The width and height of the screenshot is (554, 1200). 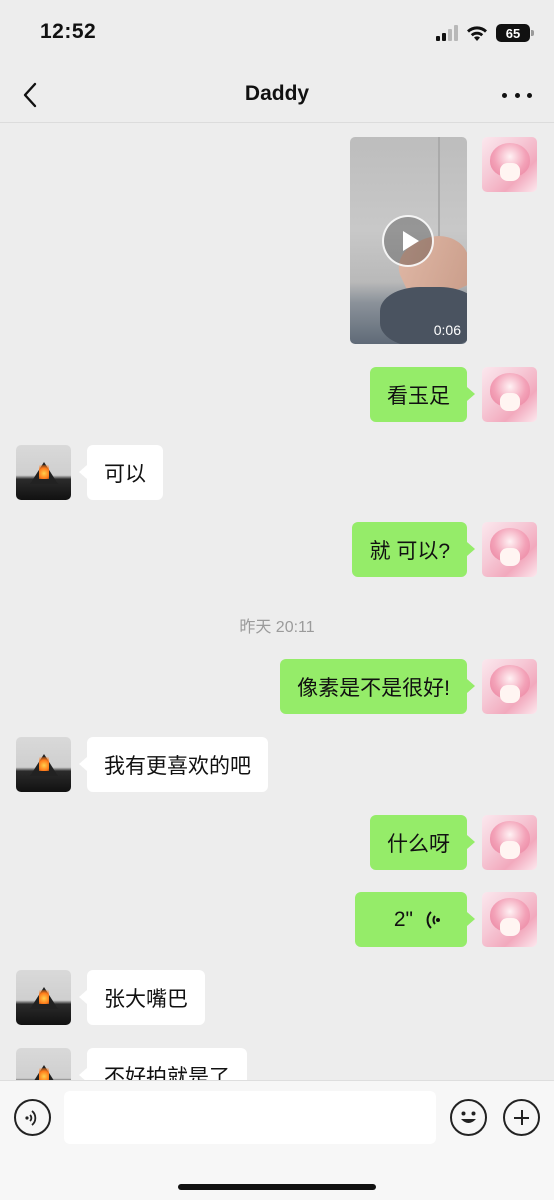 What do you see at coordinates (277, 394) in the screenshot?
I see `message-row: 看玉足` at bounding box center [277, 394].